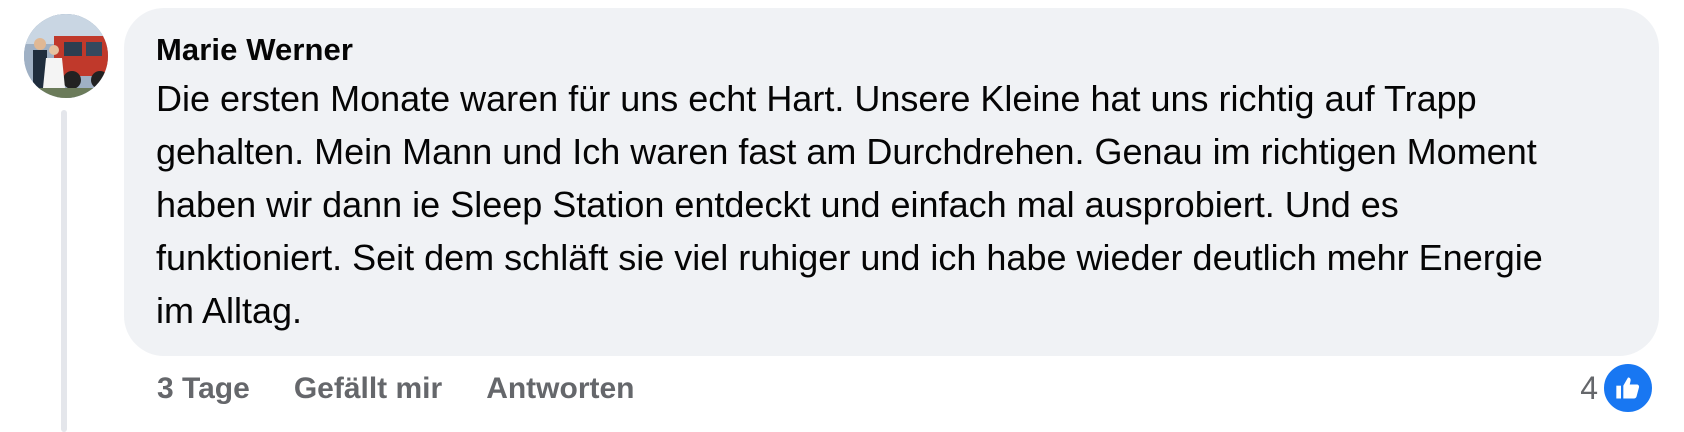  I want to click on avatar, so click(66, 56).